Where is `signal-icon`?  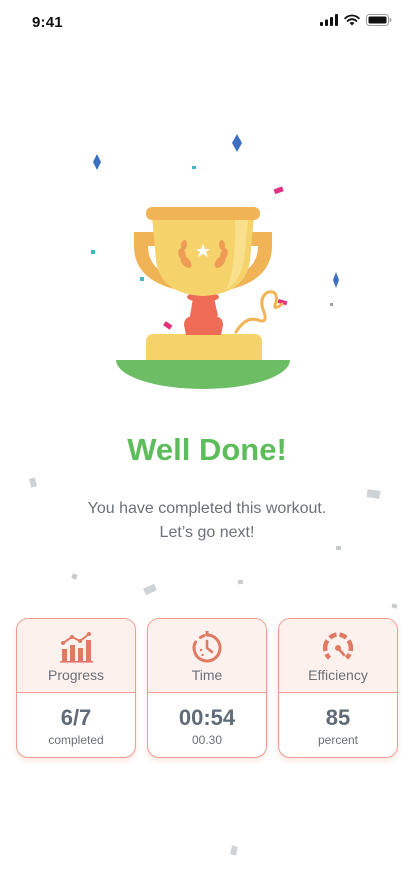
signal-icon is located at coordinates (329, 20).